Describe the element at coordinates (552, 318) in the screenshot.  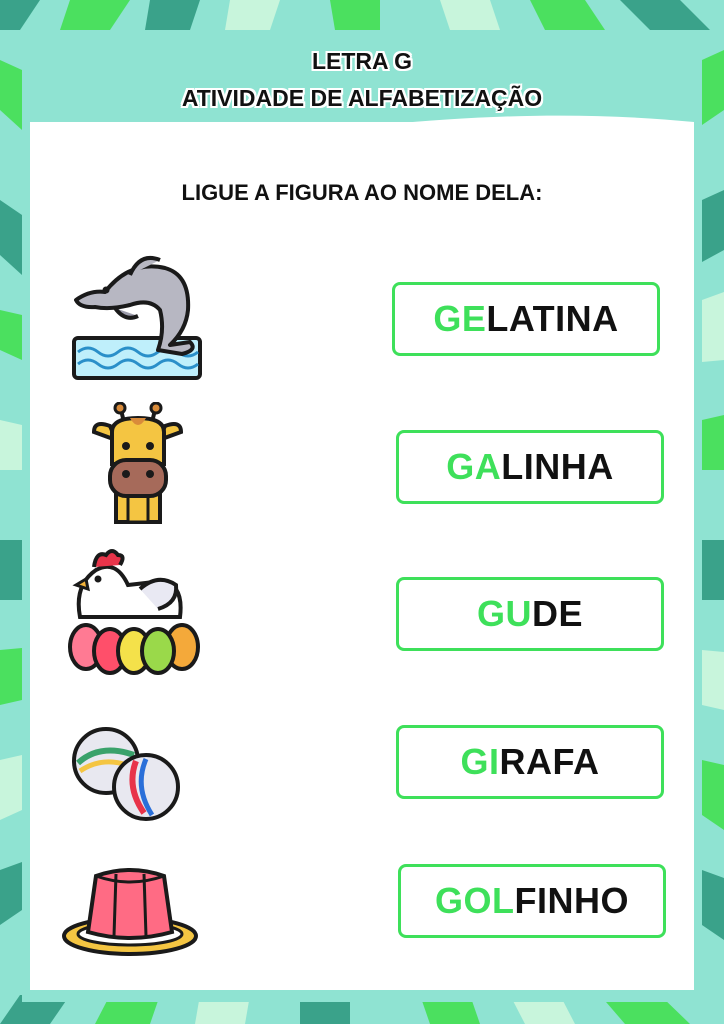
I see `word-rest: LATINA` at that location.